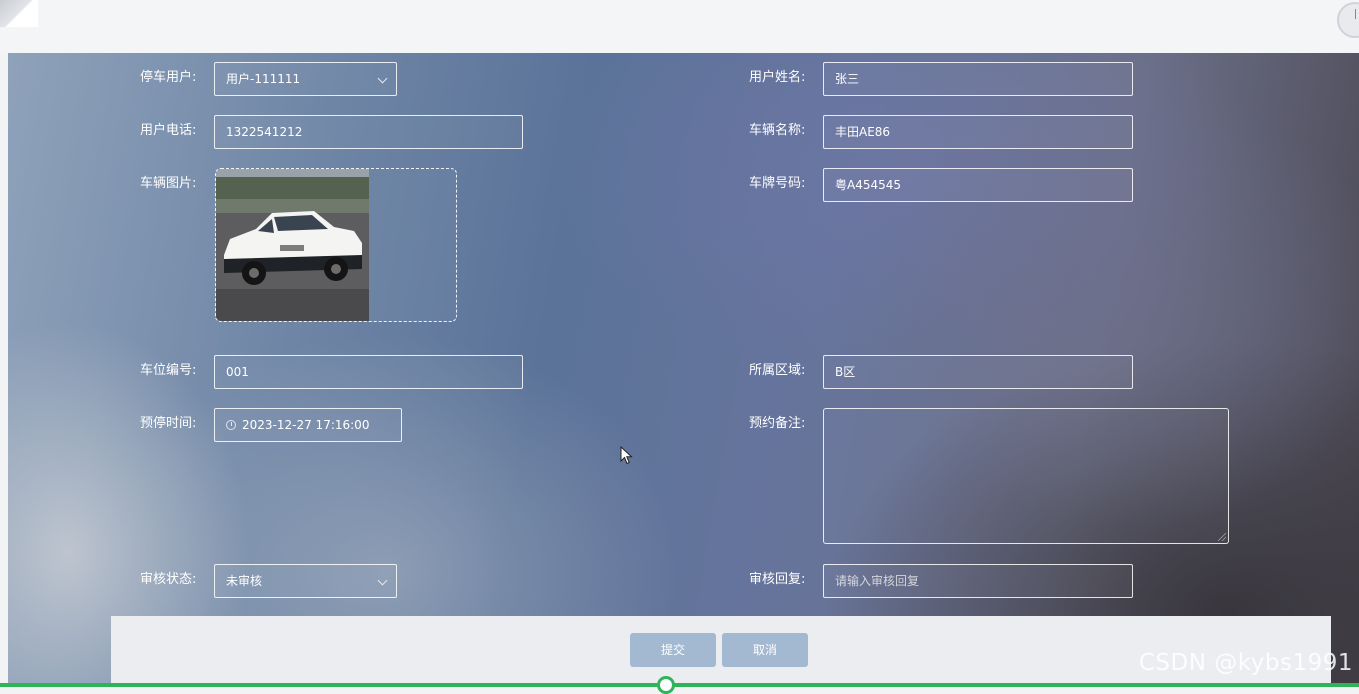 The image size is (1359, 694). What do you see at coordinates (978, 185) in the screenshot?
I see `plate-number-input: 粤A454545` at bounding box center [978, 185].